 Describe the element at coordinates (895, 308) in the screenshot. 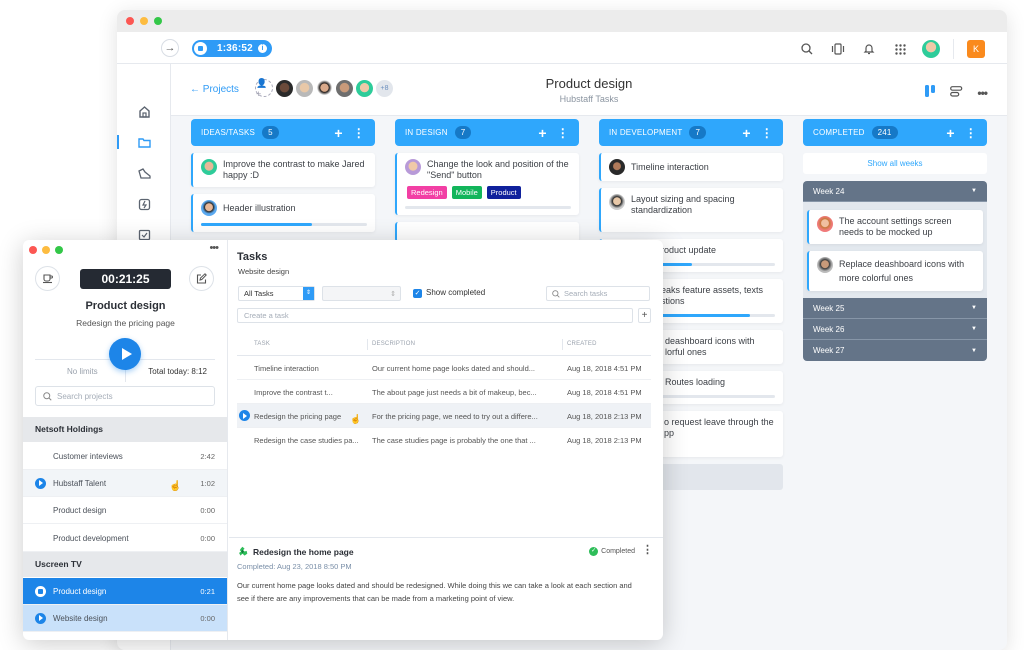

I see `week-25-header: Week 25 ▼` at that location.